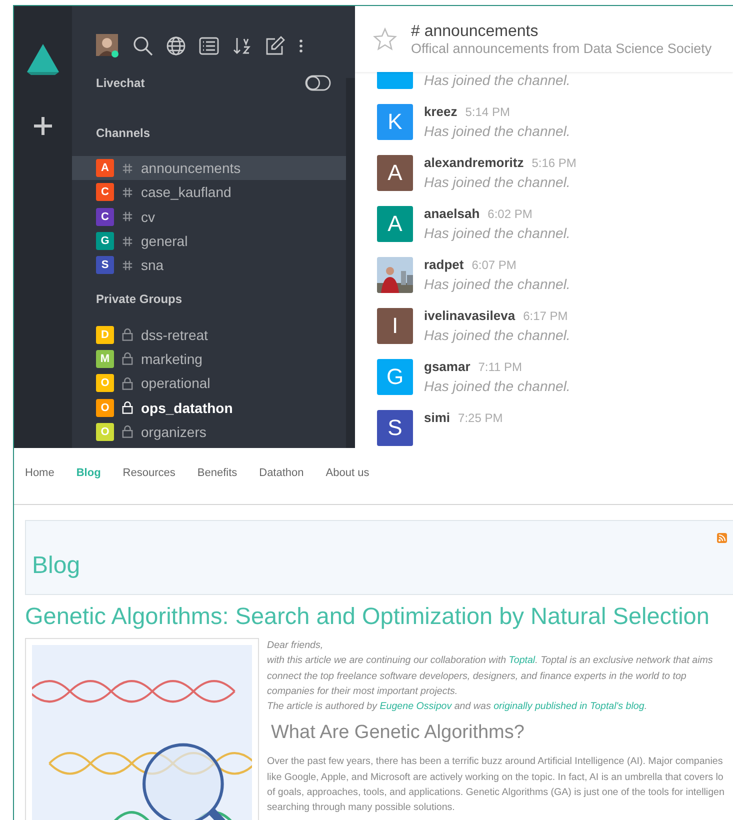 The width and height of the screenshot is (733, 820). I want to click on add-icon, so click(43, 126).